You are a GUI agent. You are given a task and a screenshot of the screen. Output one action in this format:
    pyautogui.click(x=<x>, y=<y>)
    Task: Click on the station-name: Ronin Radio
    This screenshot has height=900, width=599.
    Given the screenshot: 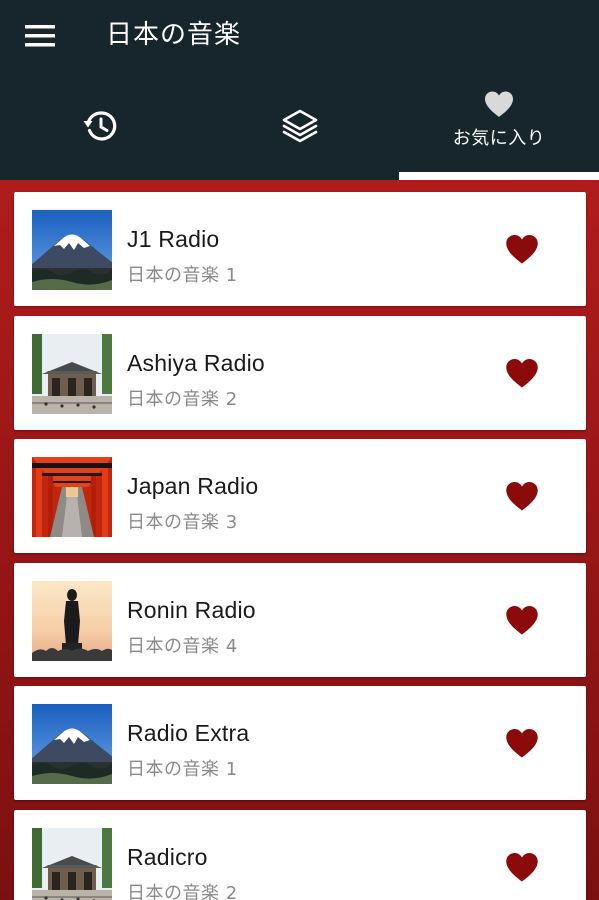 What is the action you would take?
    pyautogui.click(x=191, y=609)
    